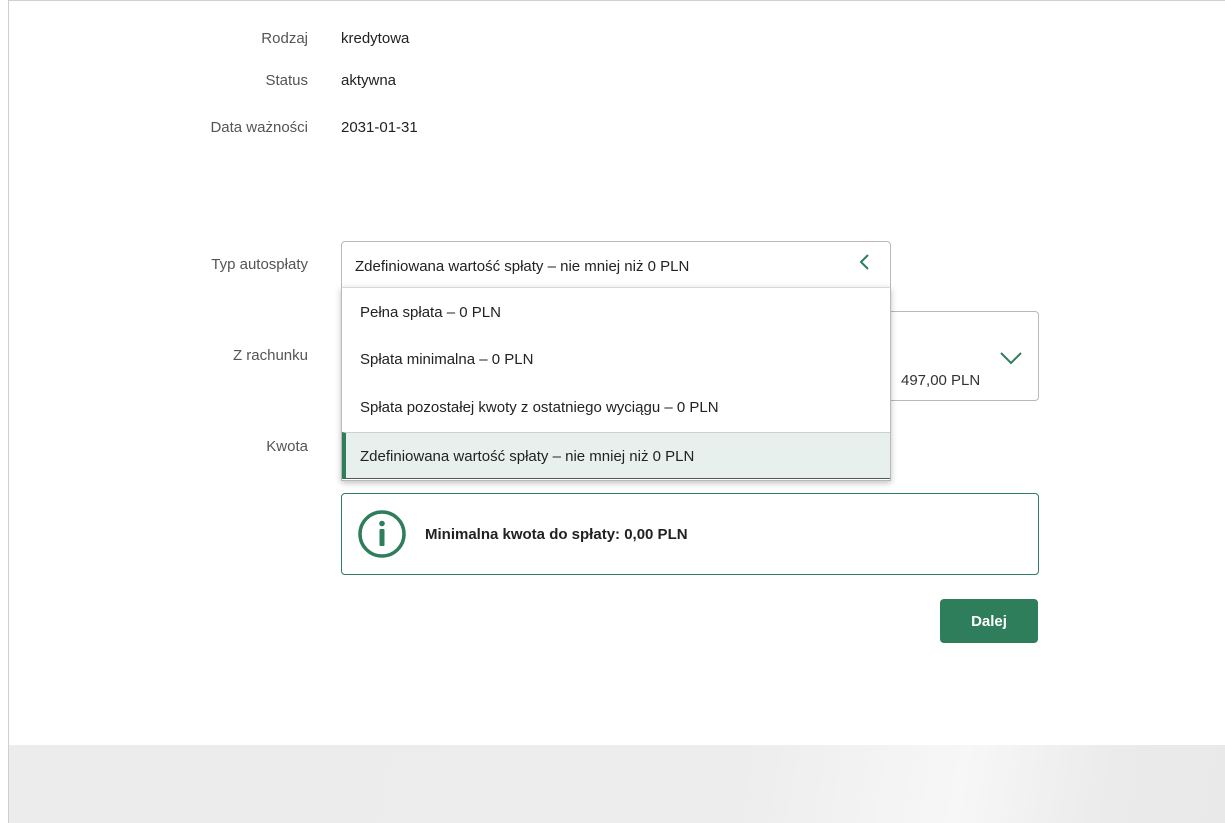  I want to click on page-footer, so click(617, 784).